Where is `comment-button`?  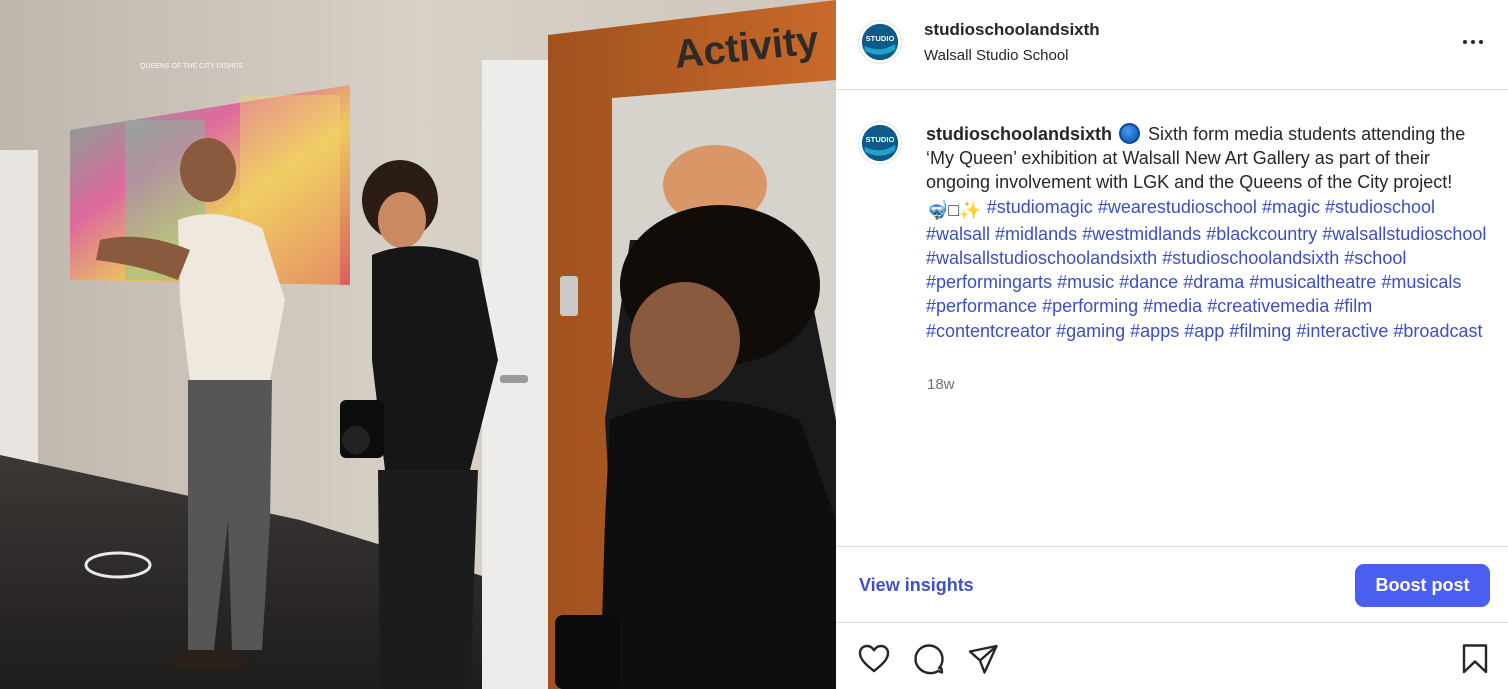
comment-button is located at coordinates (929, 659).